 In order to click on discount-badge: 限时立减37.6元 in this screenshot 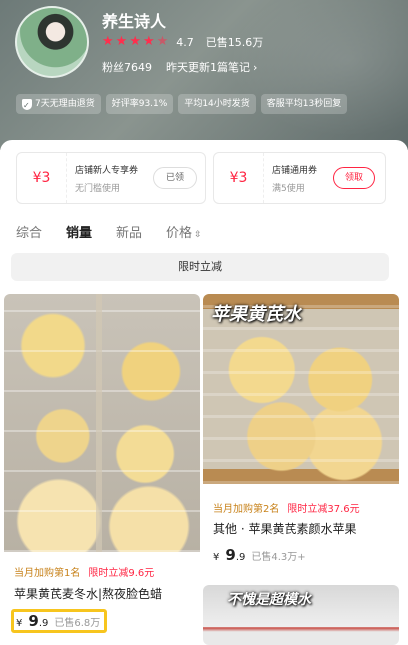, I will do `click(323, 509)`.